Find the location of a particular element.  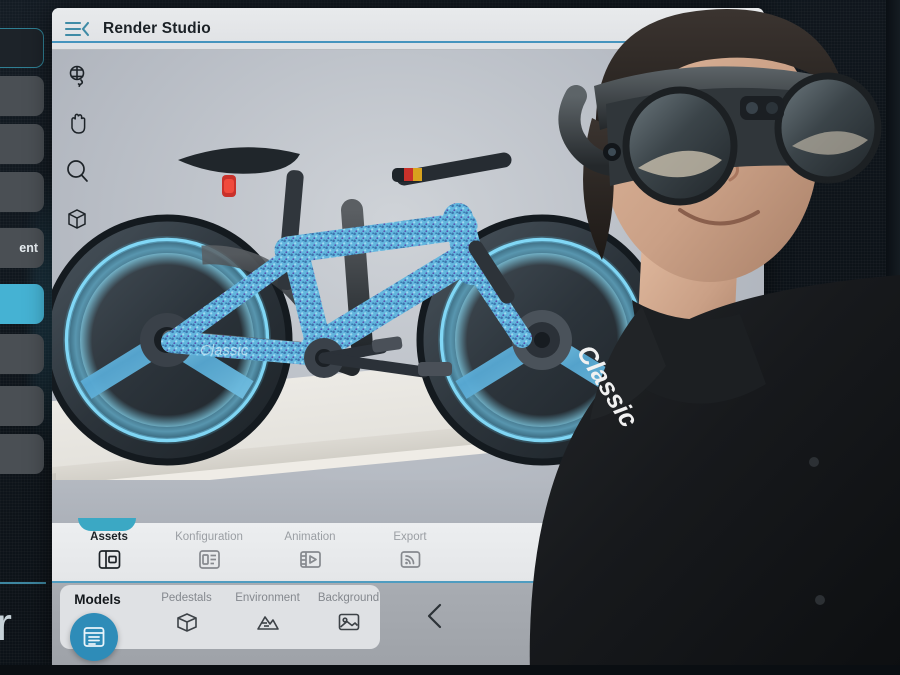

background-sidebar: ent er is located at coordinates (26, 337).